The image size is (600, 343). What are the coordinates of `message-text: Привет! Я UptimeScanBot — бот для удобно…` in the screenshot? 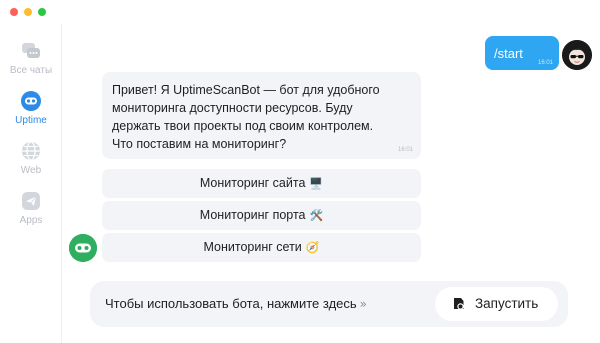 It's located at (246, 117).